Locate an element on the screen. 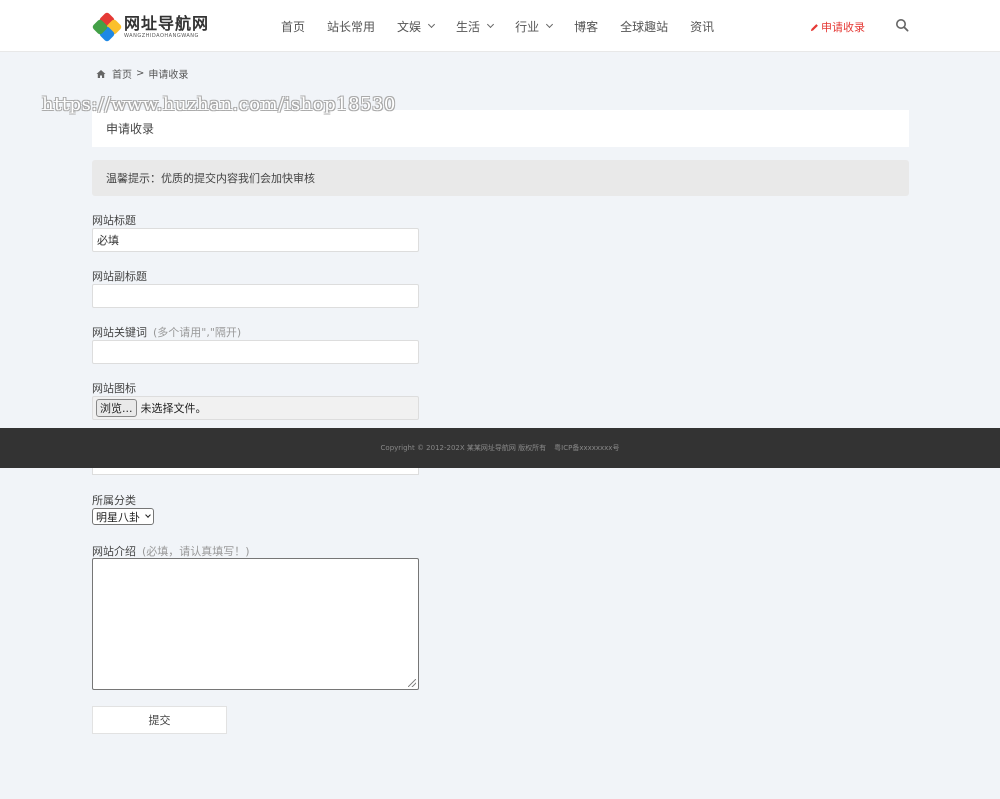  main-nav: 首页 站长常用 文娱 生活 行业 博客 全球趣站 资讯 is located at coordinates (497, 26).